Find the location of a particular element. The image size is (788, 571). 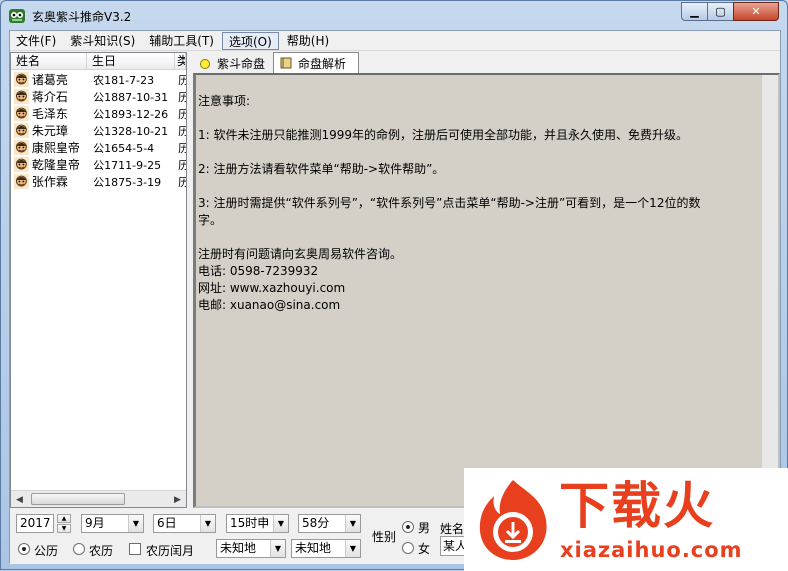

list-item: 张作霖 公1875-3-19 历 is located at coordinates (98, 181).